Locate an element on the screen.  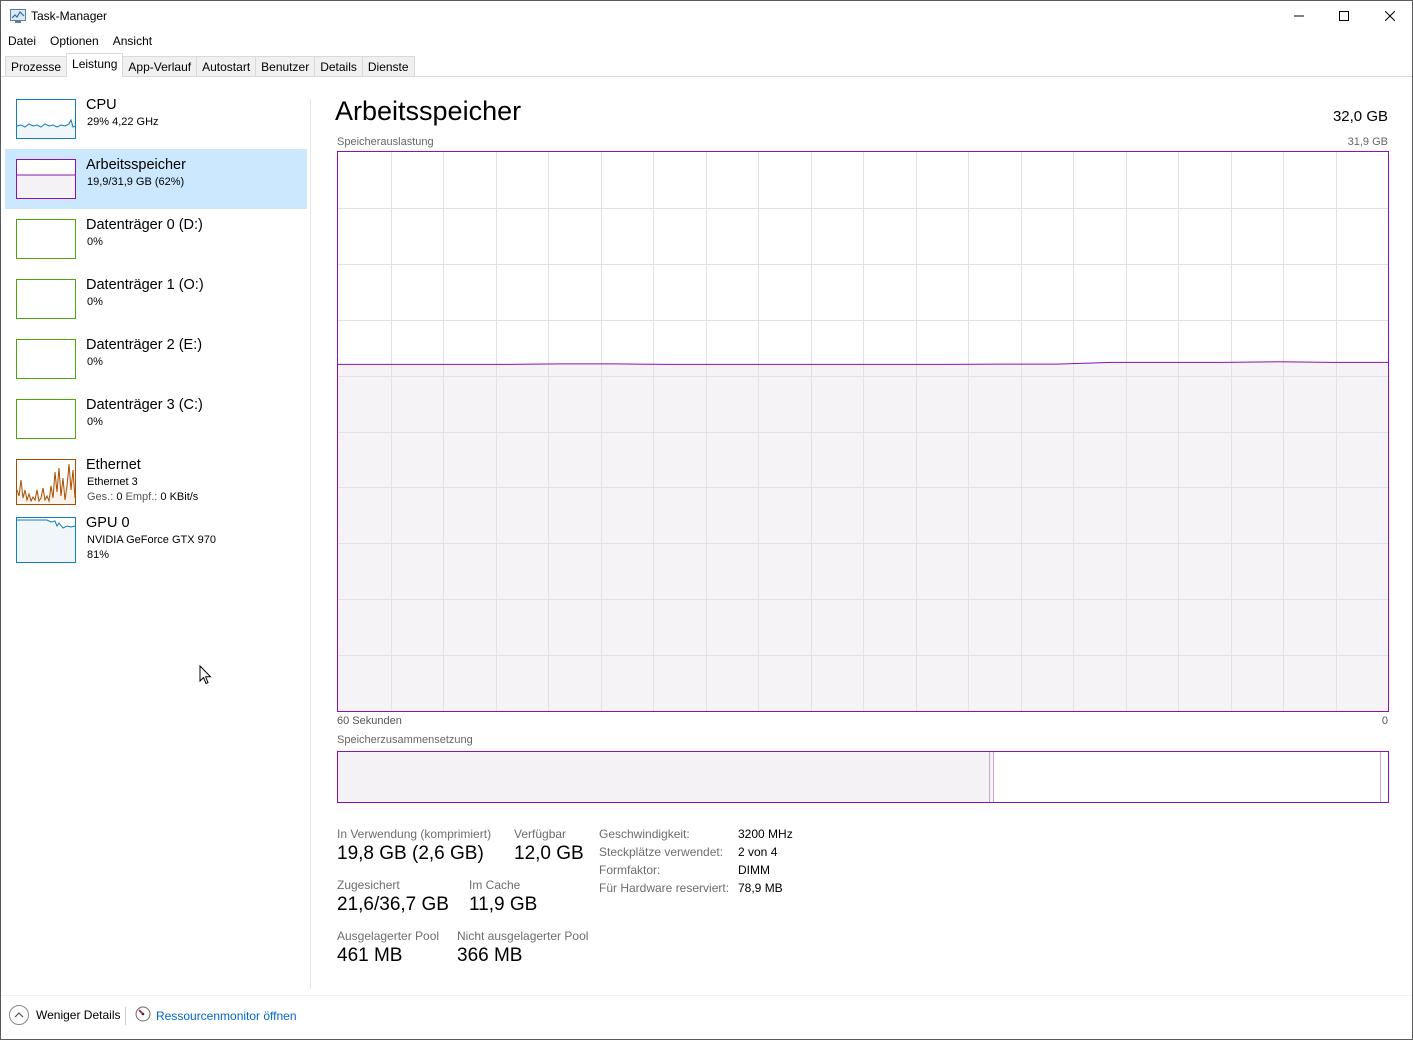
tab-divider is located at coordinates (706, 76).